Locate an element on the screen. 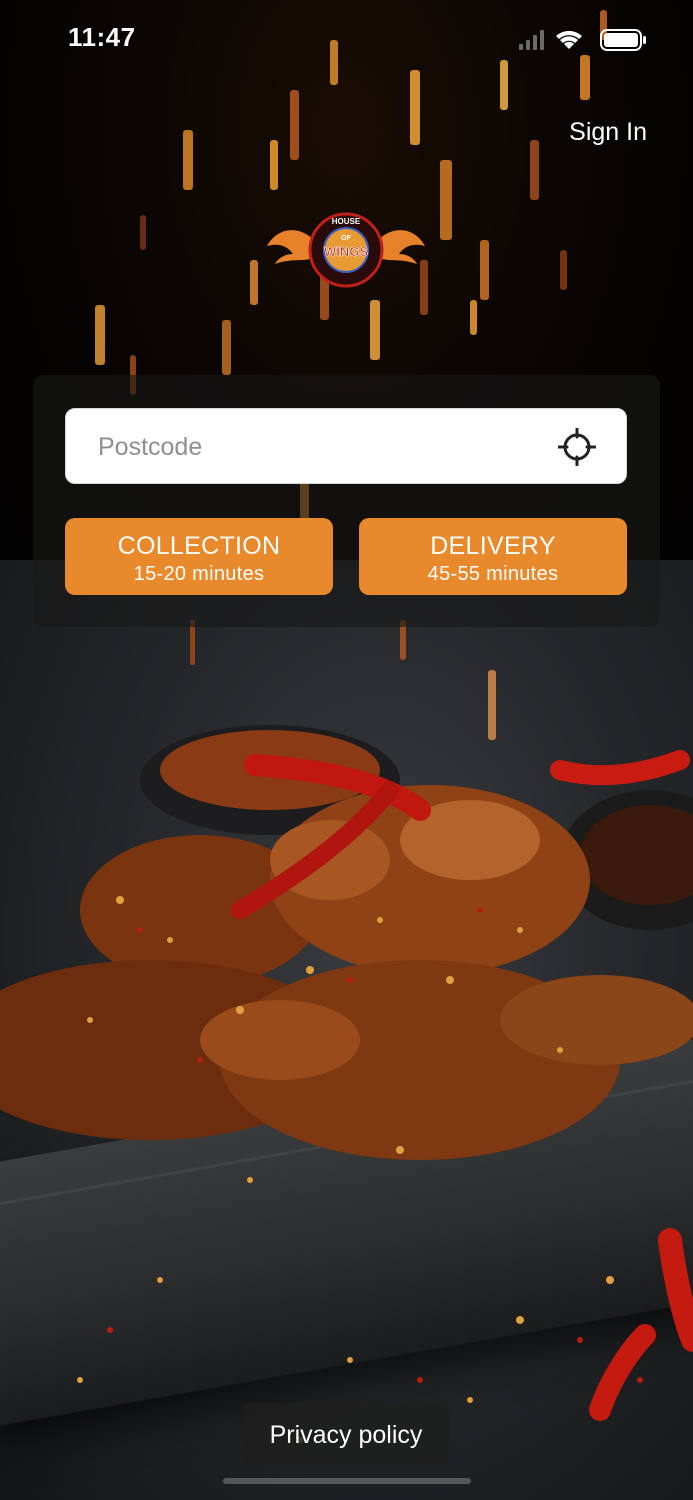 Image resolution: width=693 pixels, height=1500 pixels. delivery-label: DELIVERY is located at coordinates (493, 546).